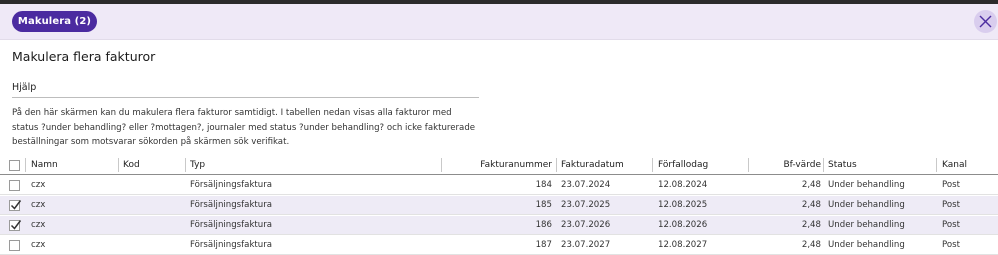 Image resolution: width=998 pixels, height=255 pixels. I want to click on column-header-namn: Namn, so click(73, 164).